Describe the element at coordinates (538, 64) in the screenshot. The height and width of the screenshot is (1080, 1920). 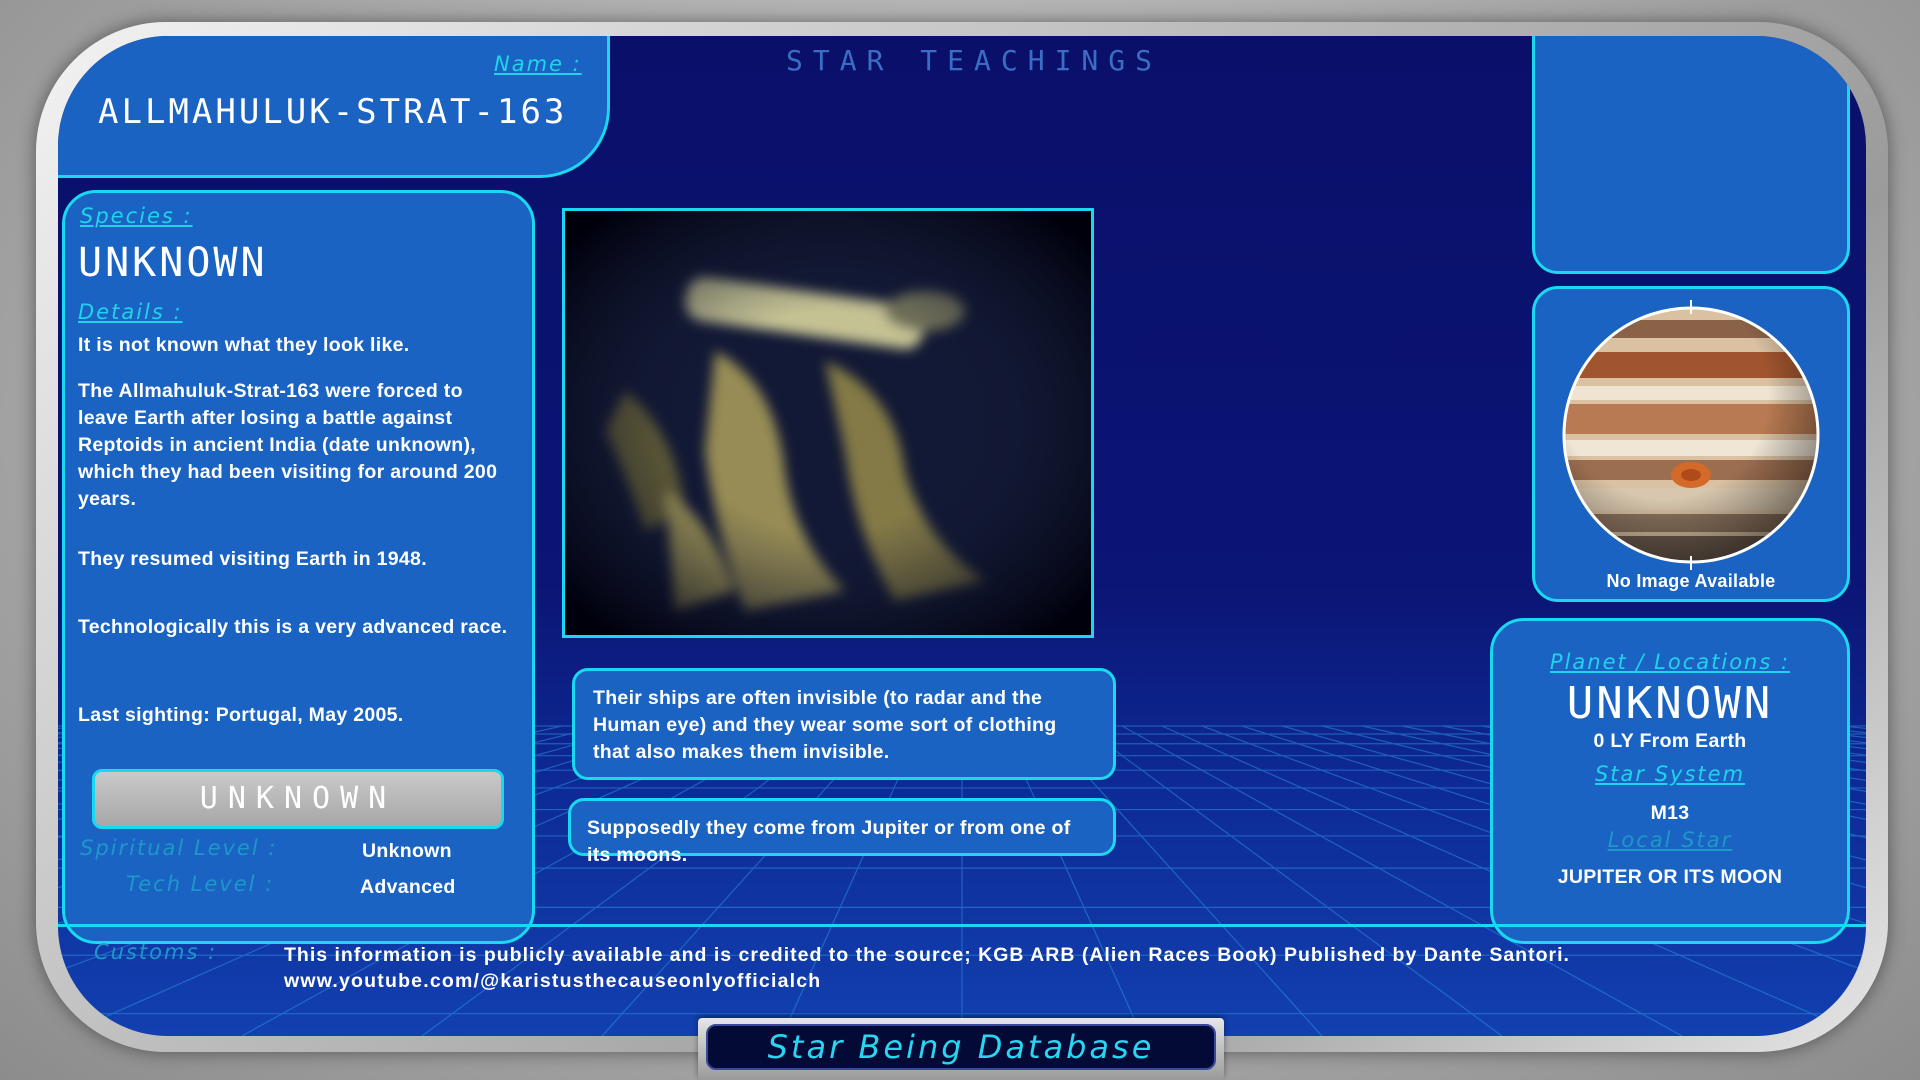
I see `name-label: Name :` at that location.